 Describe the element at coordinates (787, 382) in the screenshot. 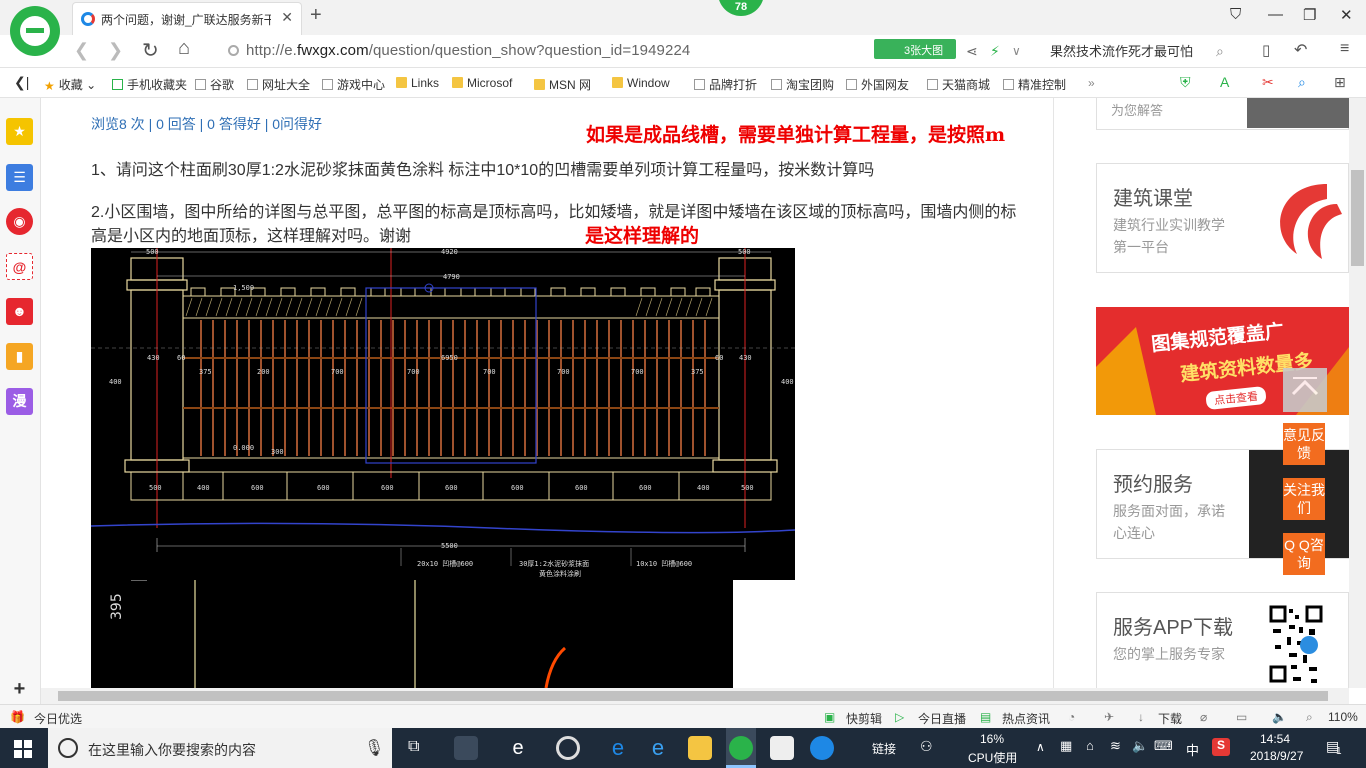

I see `dim-label: 400` at that location.